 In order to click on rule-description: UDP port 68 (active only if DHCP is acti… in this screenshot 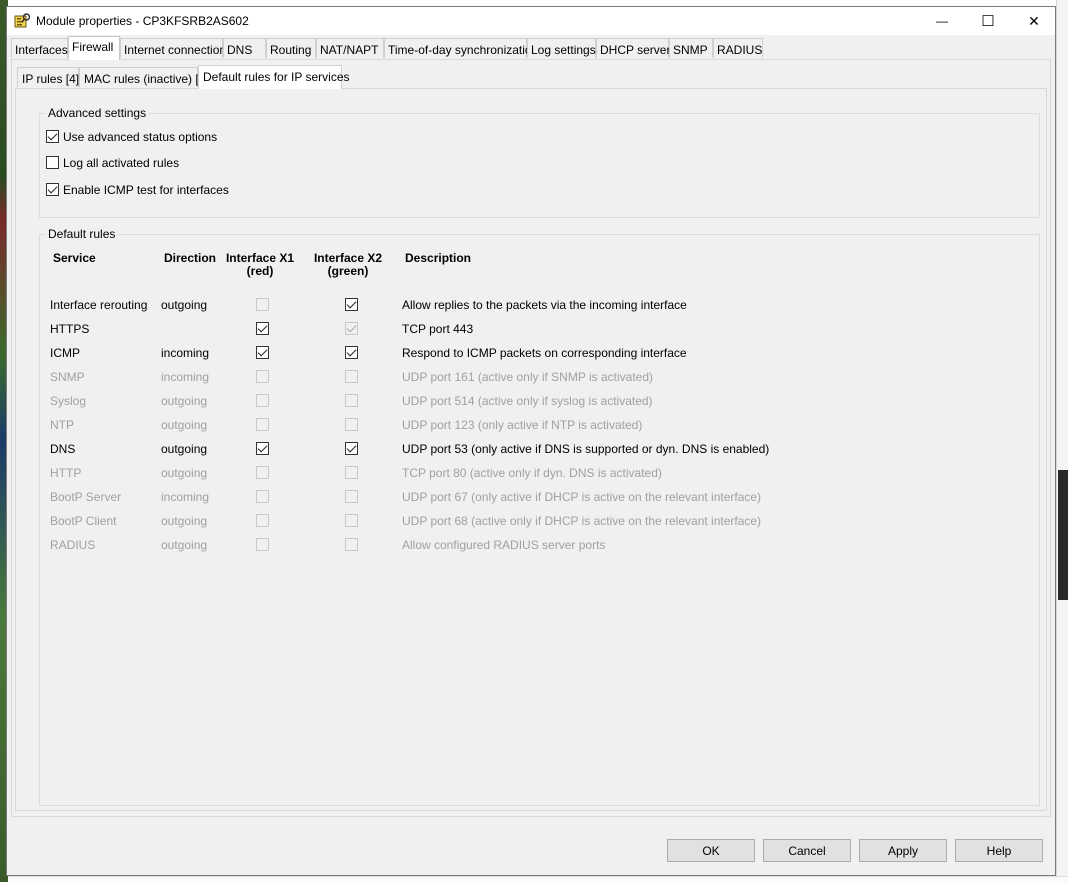, I will do `click(582, 521)`.